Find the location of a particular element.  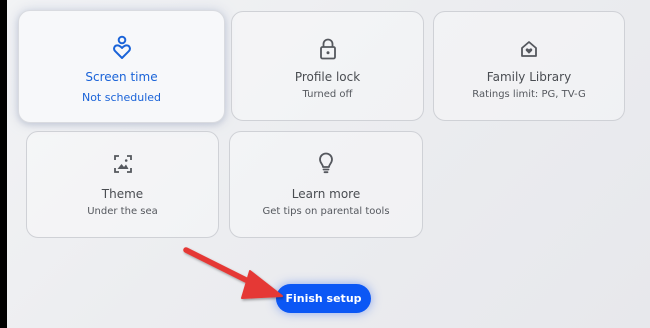

theme-status: Under the sea is located at coordinates (122, 211).